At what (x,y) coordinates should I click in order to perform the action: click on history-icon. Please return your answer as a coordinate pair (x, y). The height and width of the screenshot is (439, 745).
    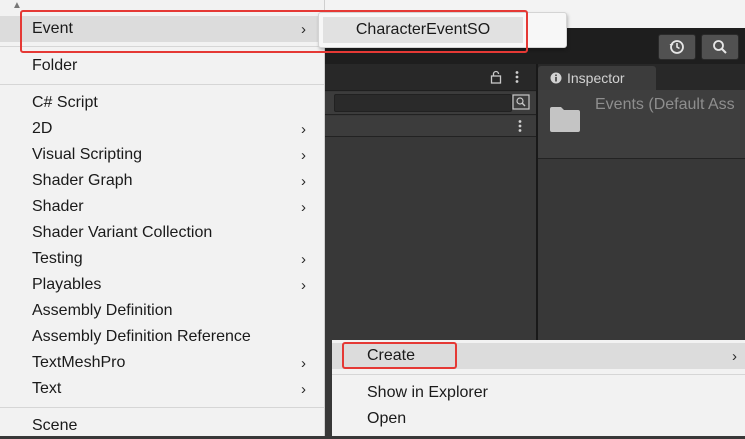
    Looking at the image, I should click on (676, 47).